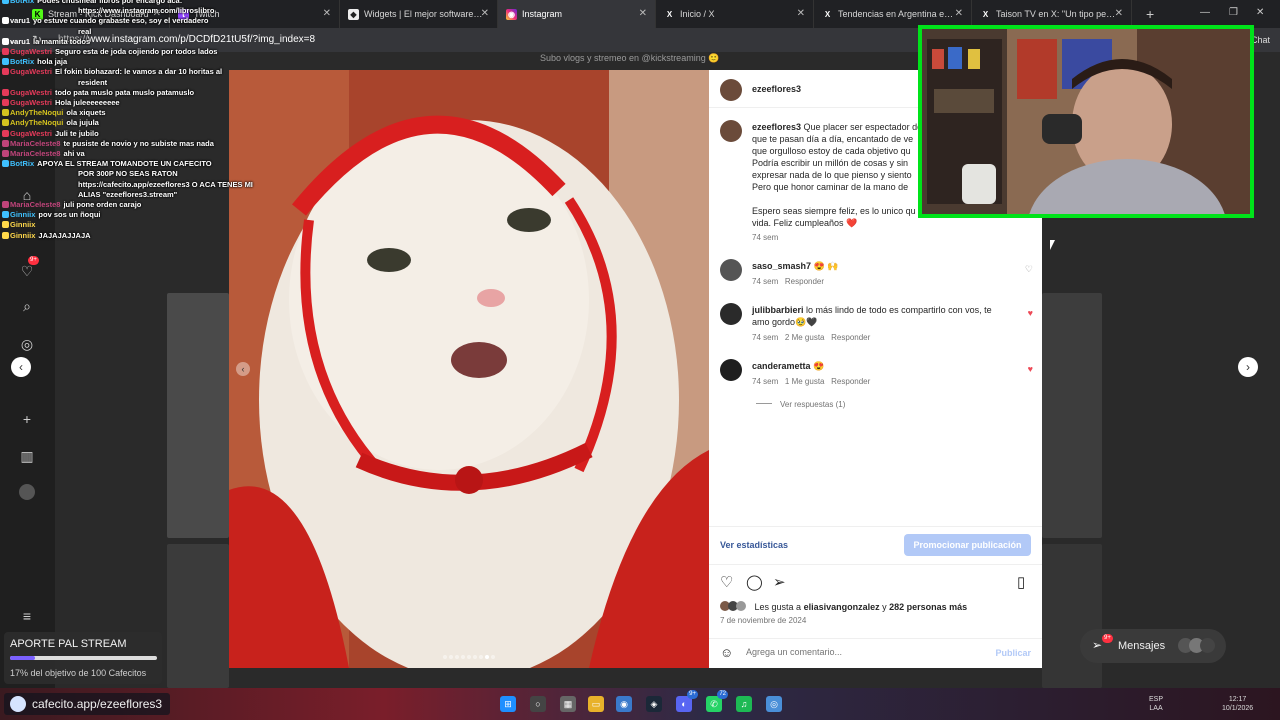  Describe the element at coordinates (717, 701) in the screenshot. I see `whatsapp-icon: ✆ 72` at that location.